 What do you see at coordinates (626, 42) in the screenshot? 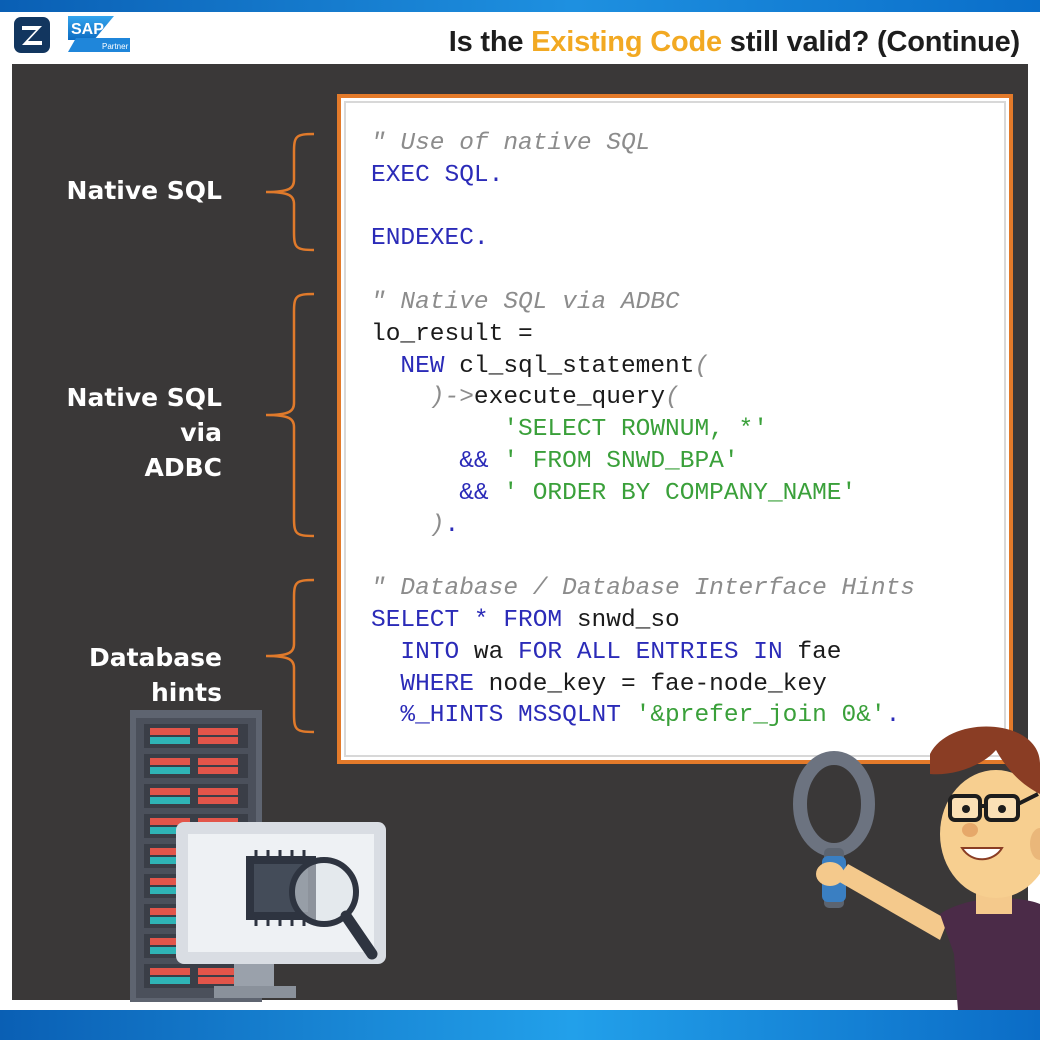
I see `title-highlight: Existing Code` at bounding box center [626, 42].